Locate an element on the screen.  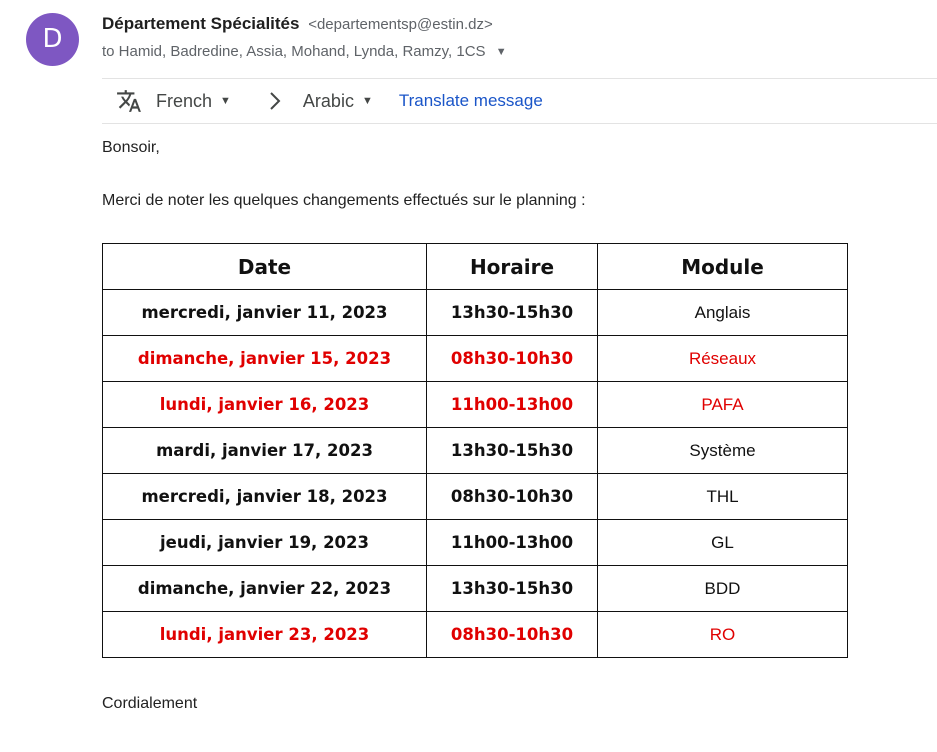
cell-date: dimanche, janvier 15, 2023 is located at coordinates (264, 358).